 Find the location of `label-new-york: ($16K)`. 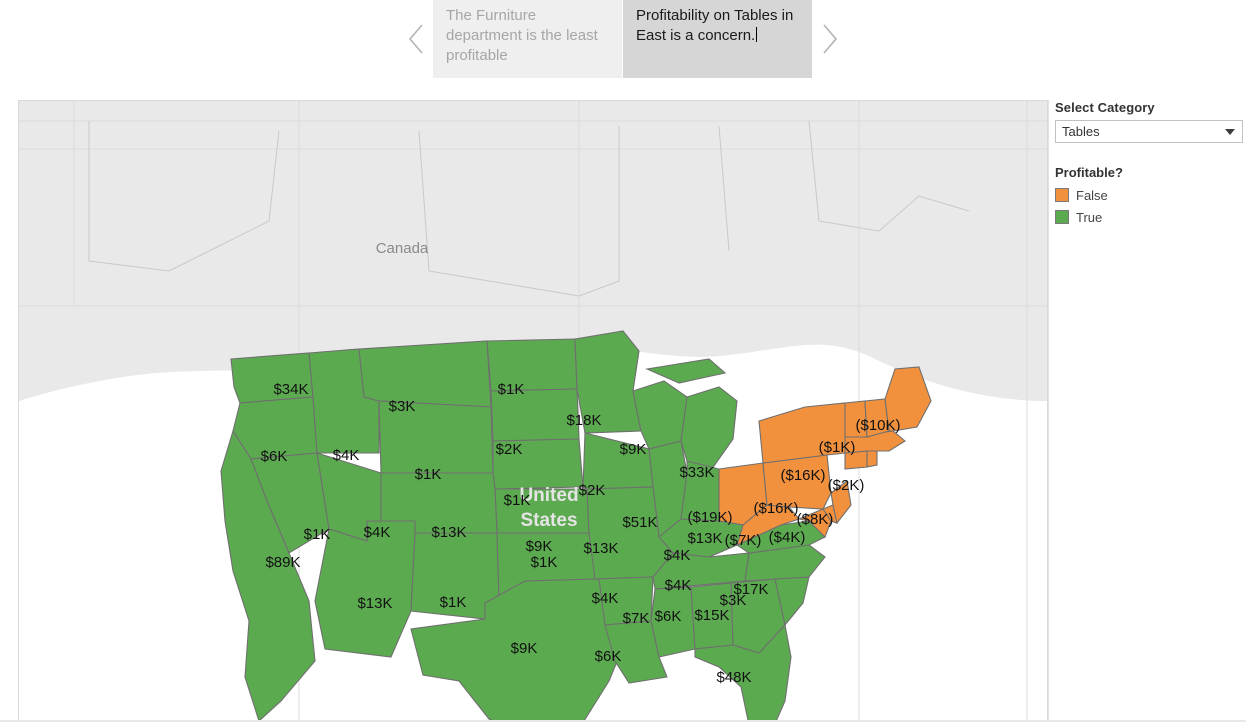

label-new-york: ($16K) is located at coordinates (802, 475).